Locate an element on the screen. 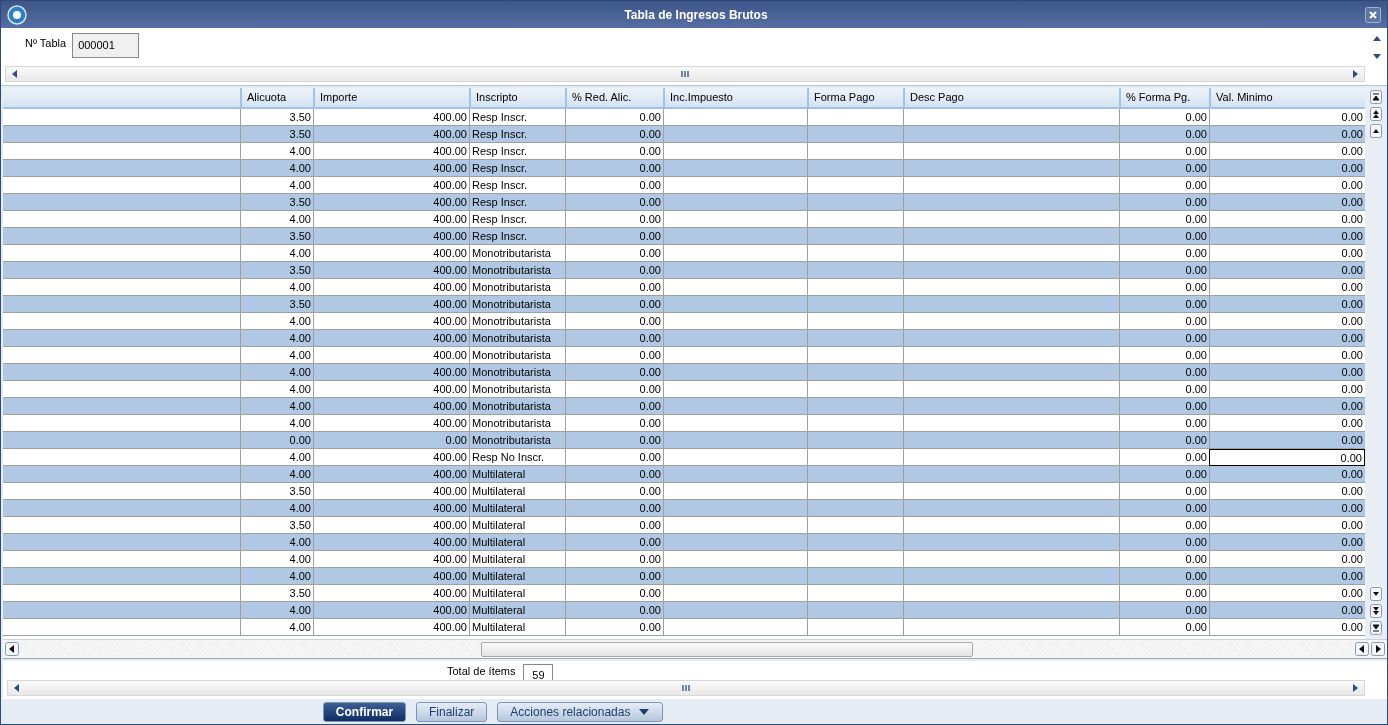 This screenshot has height=725, width=1388. finish-button: Finalizar is located at coordinates (452, 711).